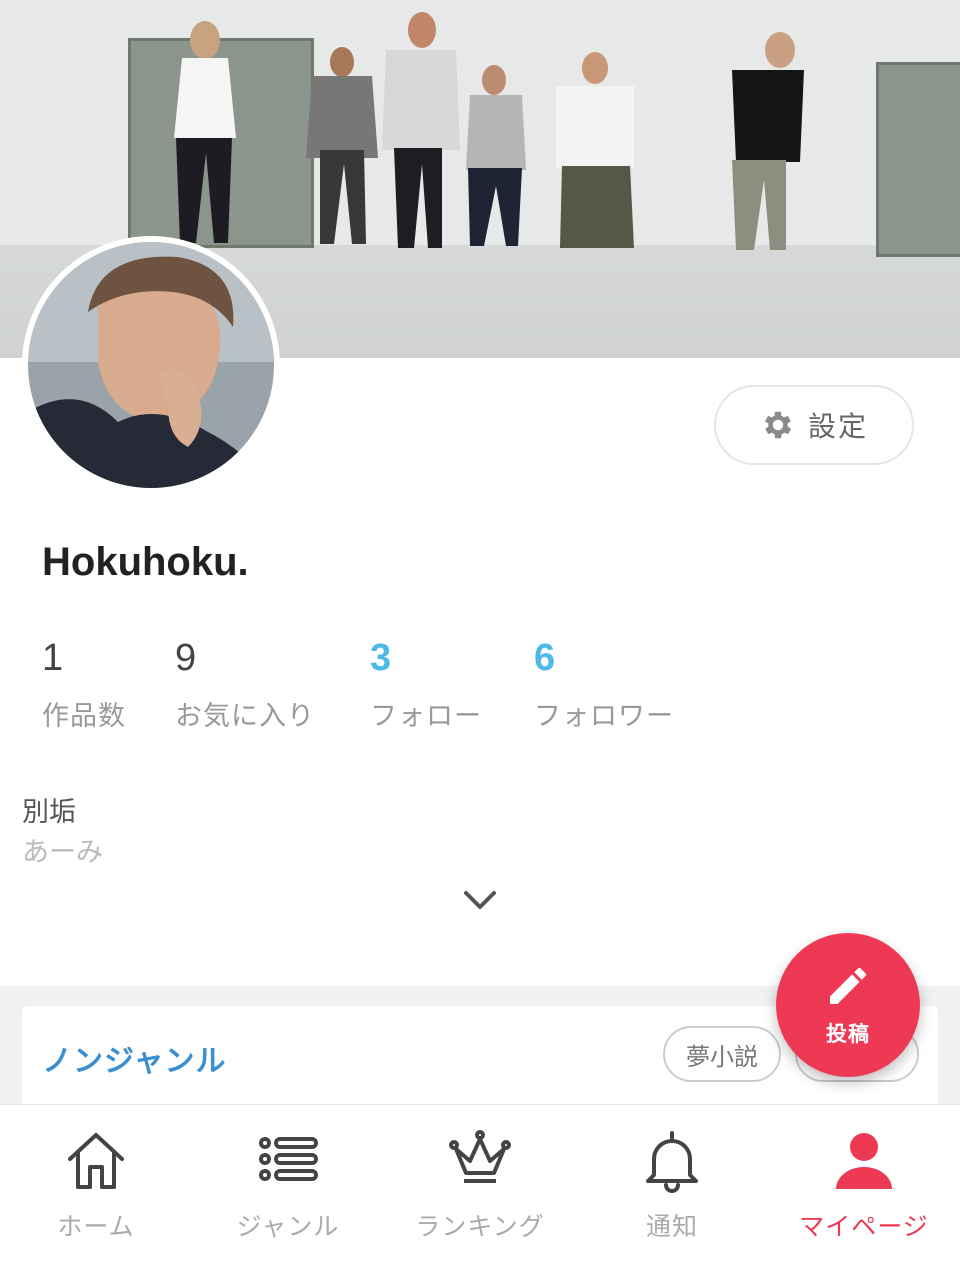 The image size is (960, 1264). Describe the element at coordinates (426, 684) in the screenshot. I see `stat-following: 3 フォロー` at that location.